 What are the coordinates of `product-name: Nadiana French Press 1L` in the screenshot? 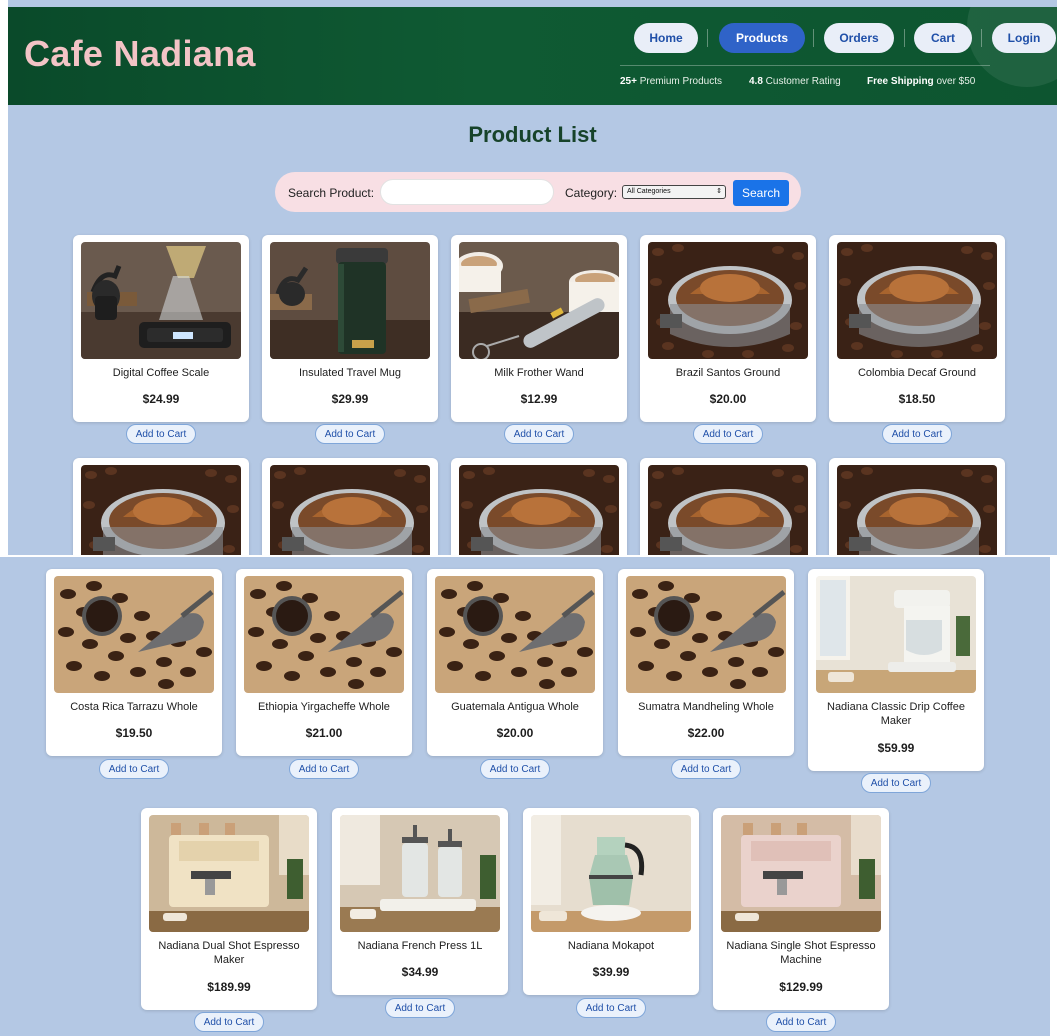 It's located at (420, 946).